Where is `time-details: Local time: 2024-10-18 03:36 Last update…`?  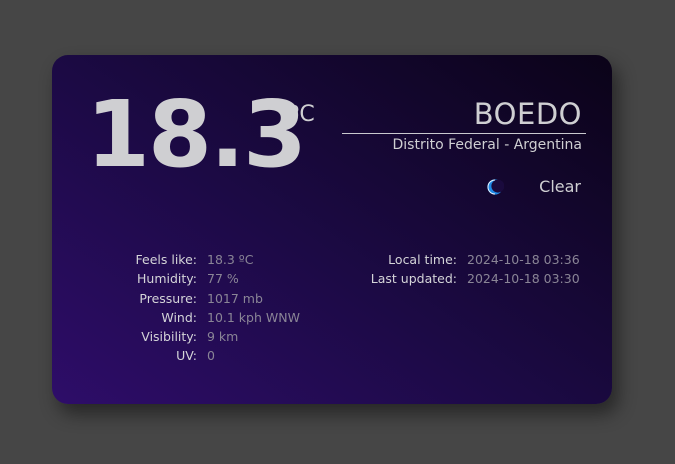 time-details: Local time: 2024-10-18 03:36 Last update… is located at coordinates (452, 269).